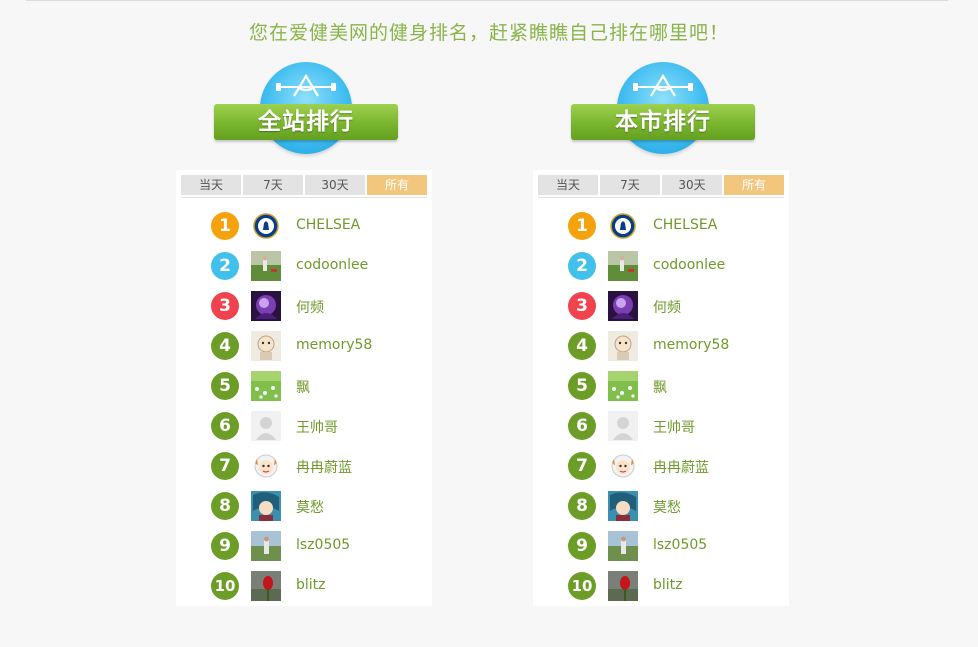 The image size is (978, 647). What do you see at coordinates (304, 186) in the screenshot?
I see `site-ranking-tabs: 当天 7天 30天 所有` at bounding box center [304, 186].